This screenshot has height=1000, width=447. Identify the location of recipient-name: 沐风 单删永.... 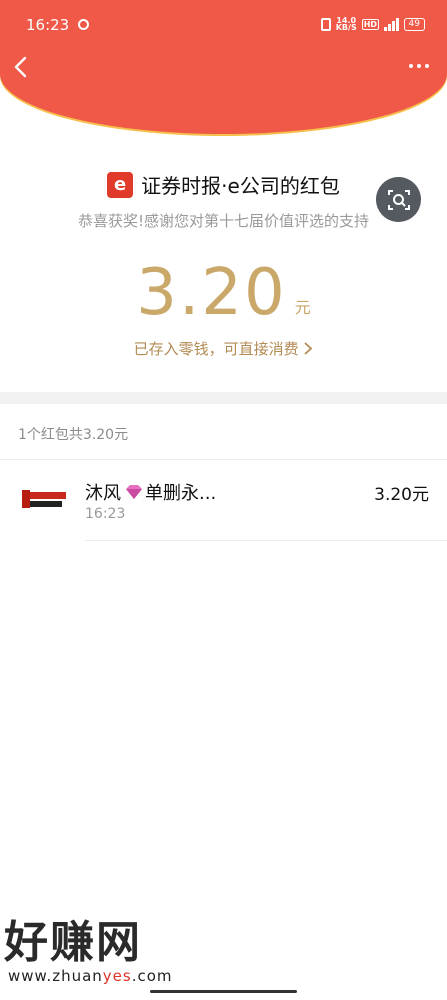
(150, 492).